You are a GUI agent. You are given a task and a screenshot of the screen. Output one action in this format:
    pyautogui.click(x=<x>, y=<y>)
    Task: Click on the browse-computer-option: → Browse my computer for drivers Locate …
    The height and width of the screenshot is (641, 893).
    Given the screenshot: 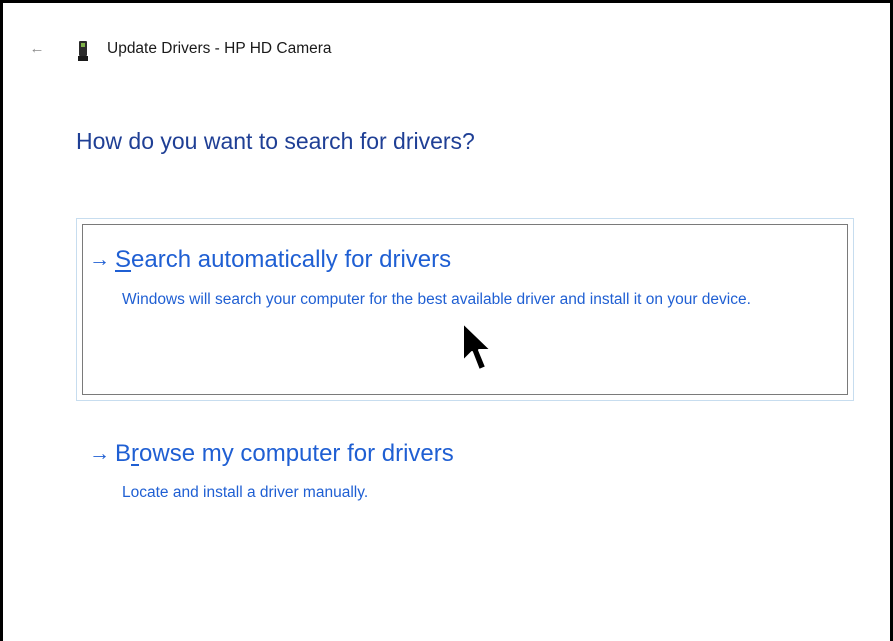 What is the action you would take?
    pyautogui.click(x=469, y=472)
    